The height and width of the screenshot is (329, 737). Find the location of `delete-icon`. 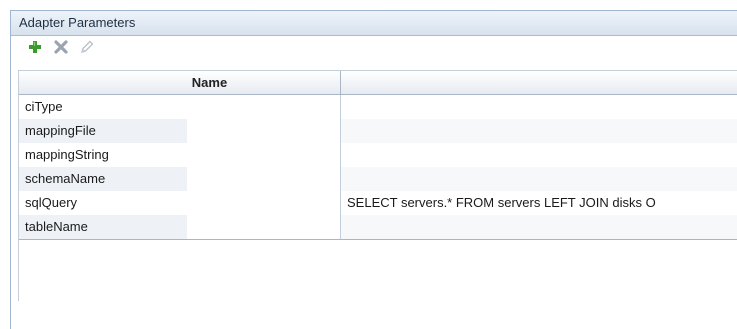

delete-icon is located at coordinates (61, 47).